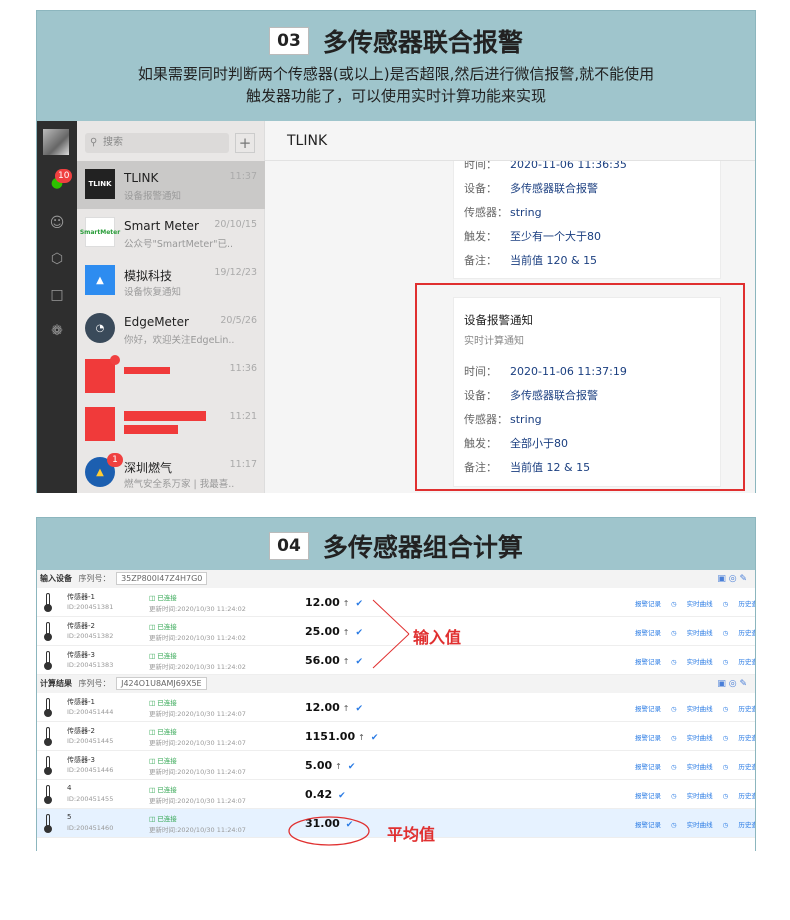 The image size is (790, 920). What do you see at coordinates (171, 185) in the screenshot?
I see `chat-item-tlink: TLINK TLINK 设备报警通知 11:37` at bounding box center [171, 185].